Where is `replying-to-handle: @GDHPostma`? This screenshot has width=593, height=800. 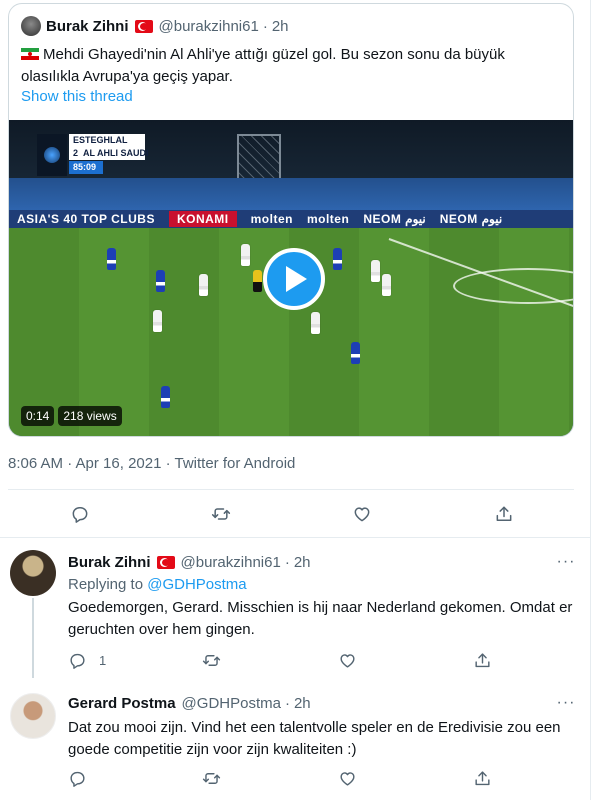 replying-to-handle: @GDHPostma is located at coordinates (196, 584).